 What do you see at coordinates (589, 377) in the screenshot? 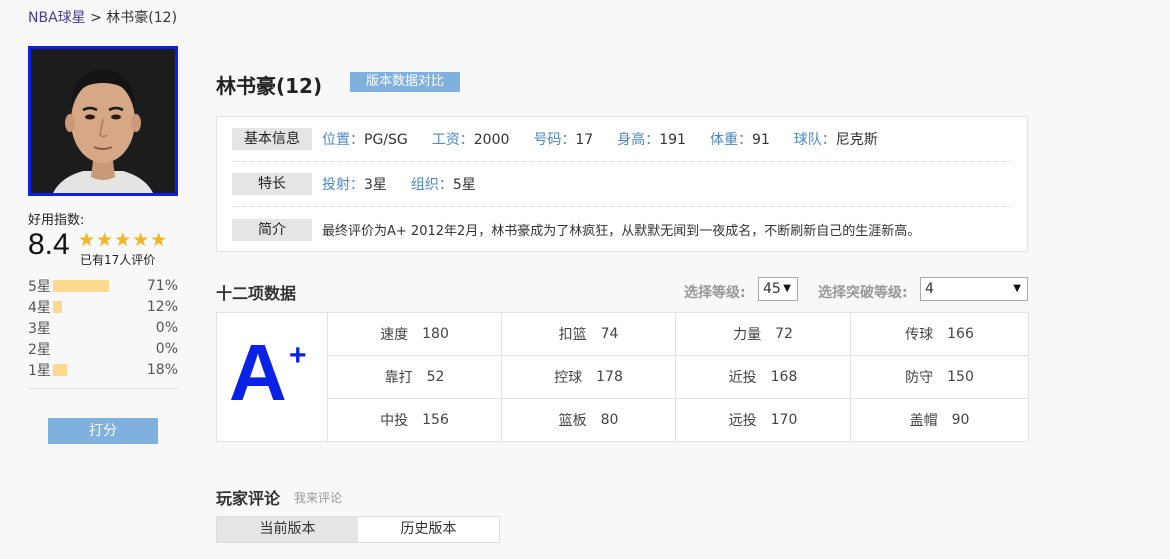
I see `stat-ball-handling: 控球 178` at bounding box center [589, 377].